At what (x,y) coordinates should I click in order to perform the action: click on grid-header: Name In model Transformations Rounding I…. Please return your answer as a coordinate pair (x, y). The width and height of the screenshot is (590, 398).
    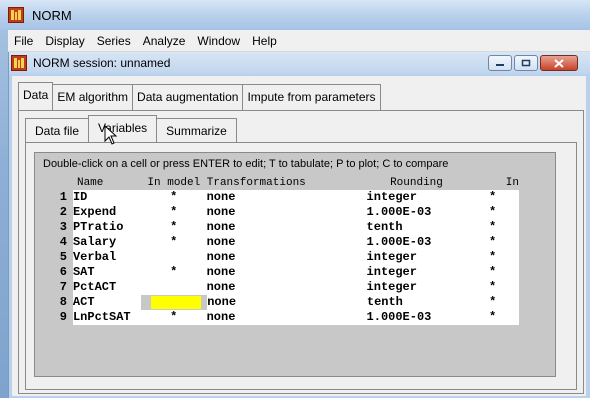
    Looking at the image, I should click on (277, 189).